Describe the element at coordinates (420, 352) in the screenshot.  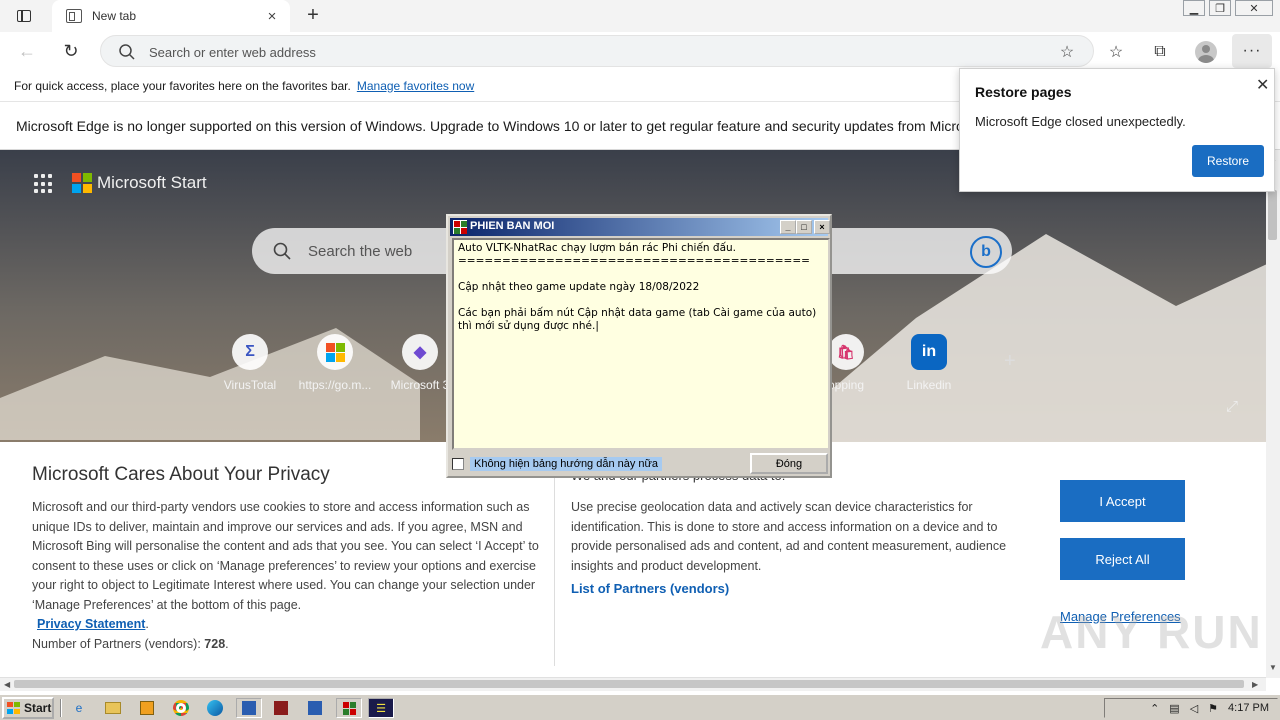
I see `m365-glyph: ◆` at that location.